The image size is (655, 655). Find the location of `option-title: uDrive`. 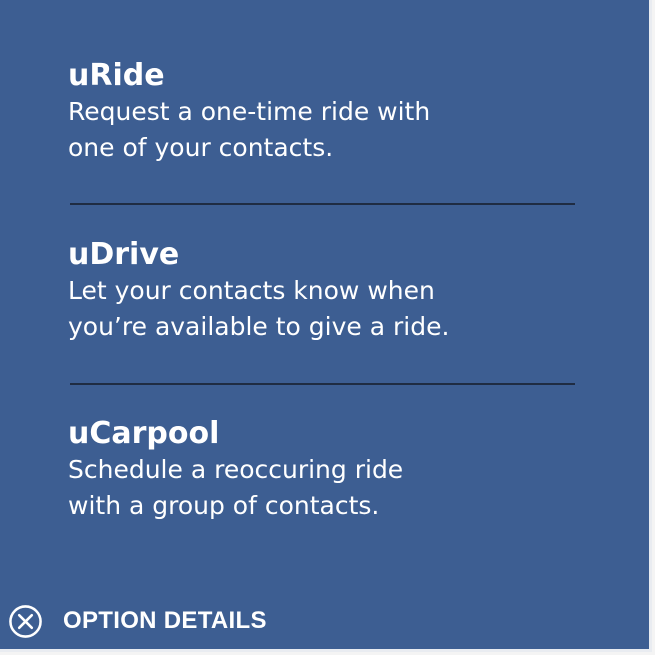

option-title: uDrive is located at coordinates (124, 254).